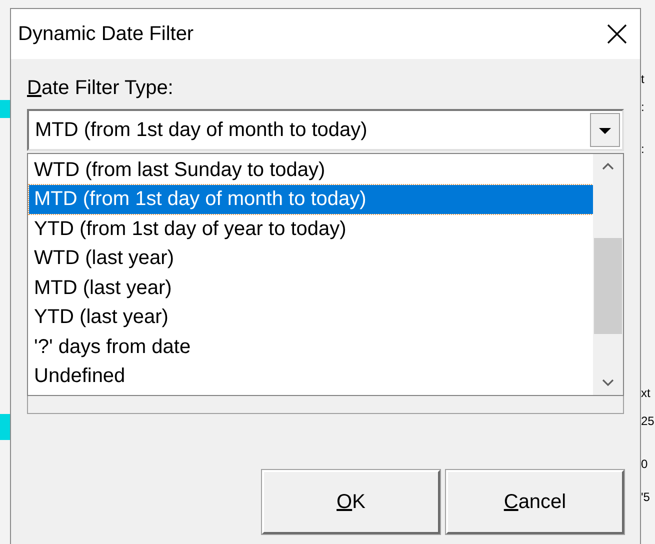 The image size is (655, 544). What do you see at coordinates (325, 130) in the screenshot?
I see `date-filter-combobox: MTD (from 1st day of month to today)` at bounding box center [325, 130].